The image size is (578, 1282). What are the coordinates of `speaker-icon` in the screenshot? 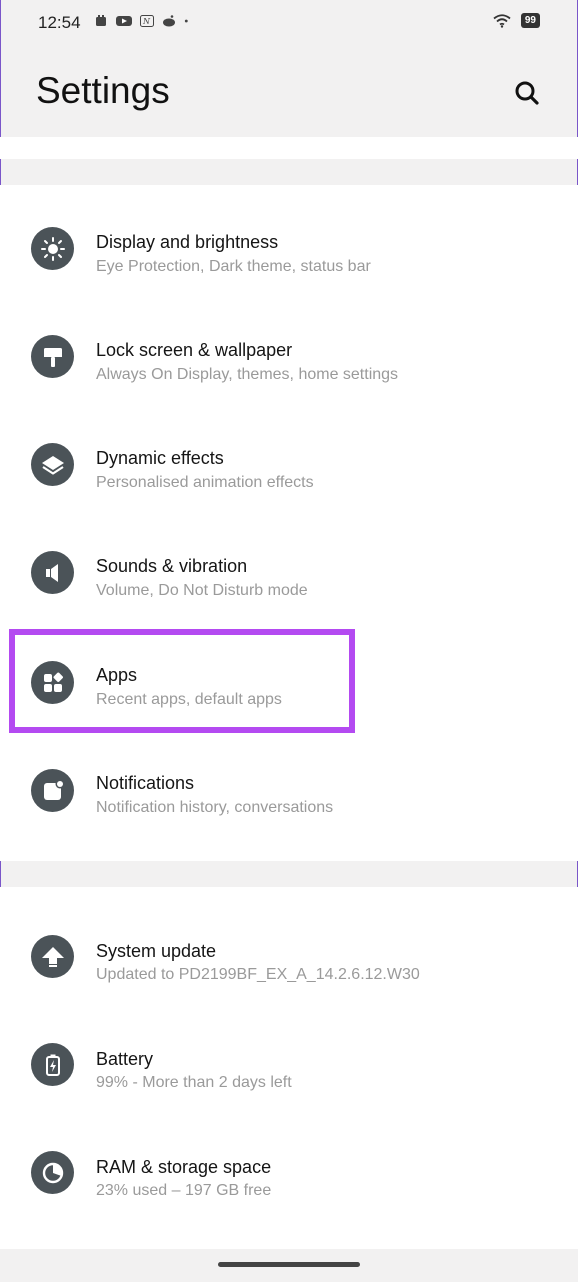 It's located at (52, 572).